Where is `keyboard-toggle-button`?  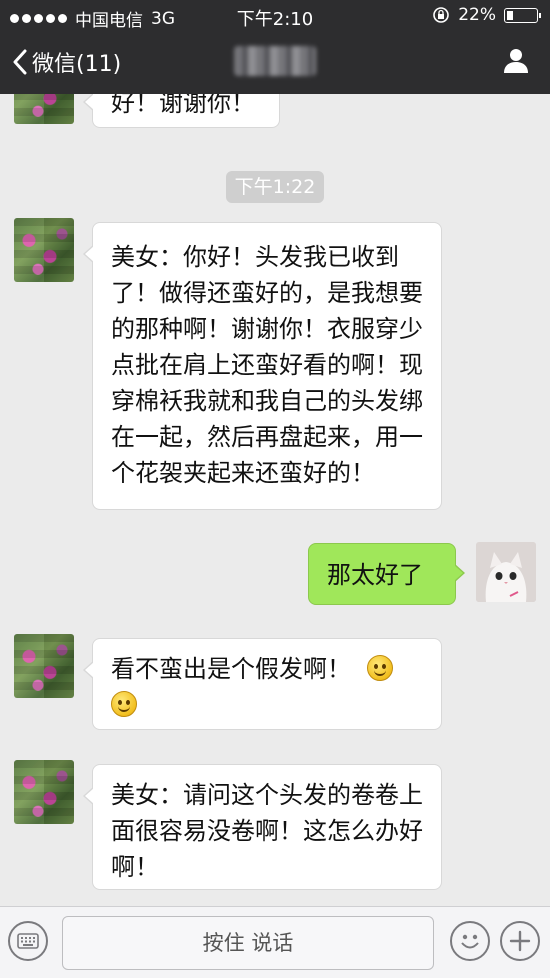
keyboard-toggle-button is located at coordinates (28, 941).